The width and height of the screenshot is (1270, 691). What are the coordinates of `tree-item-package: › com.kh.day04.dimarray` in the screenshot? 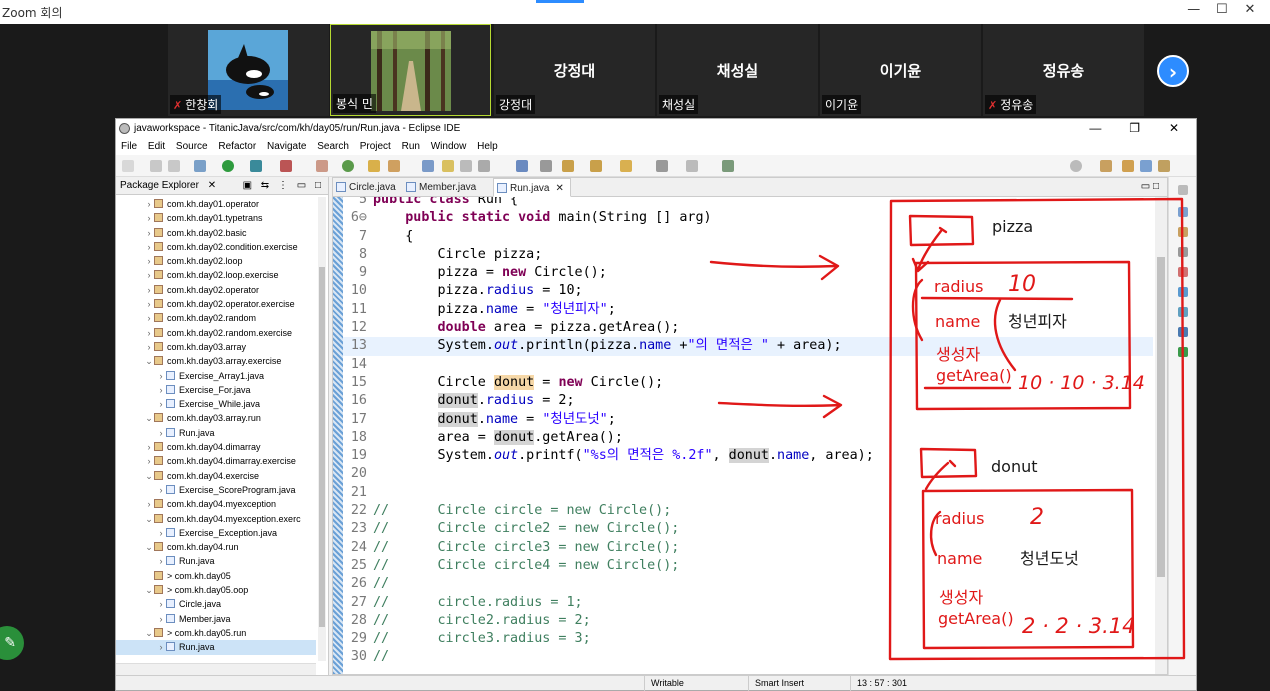 It's located at (216, 447).